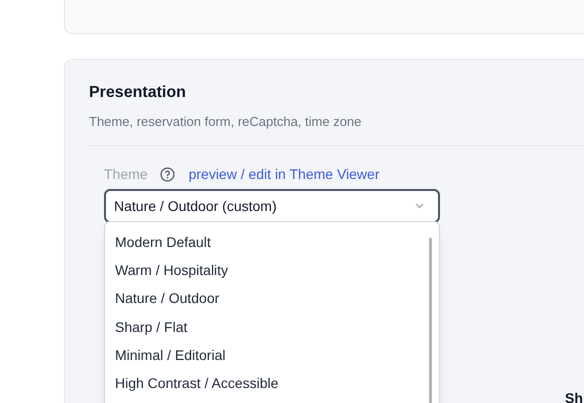 The height and width of the screenshot is (403, 584). I want to click on dropdown-option: High Contrast / Accessible, so click(196, 383).